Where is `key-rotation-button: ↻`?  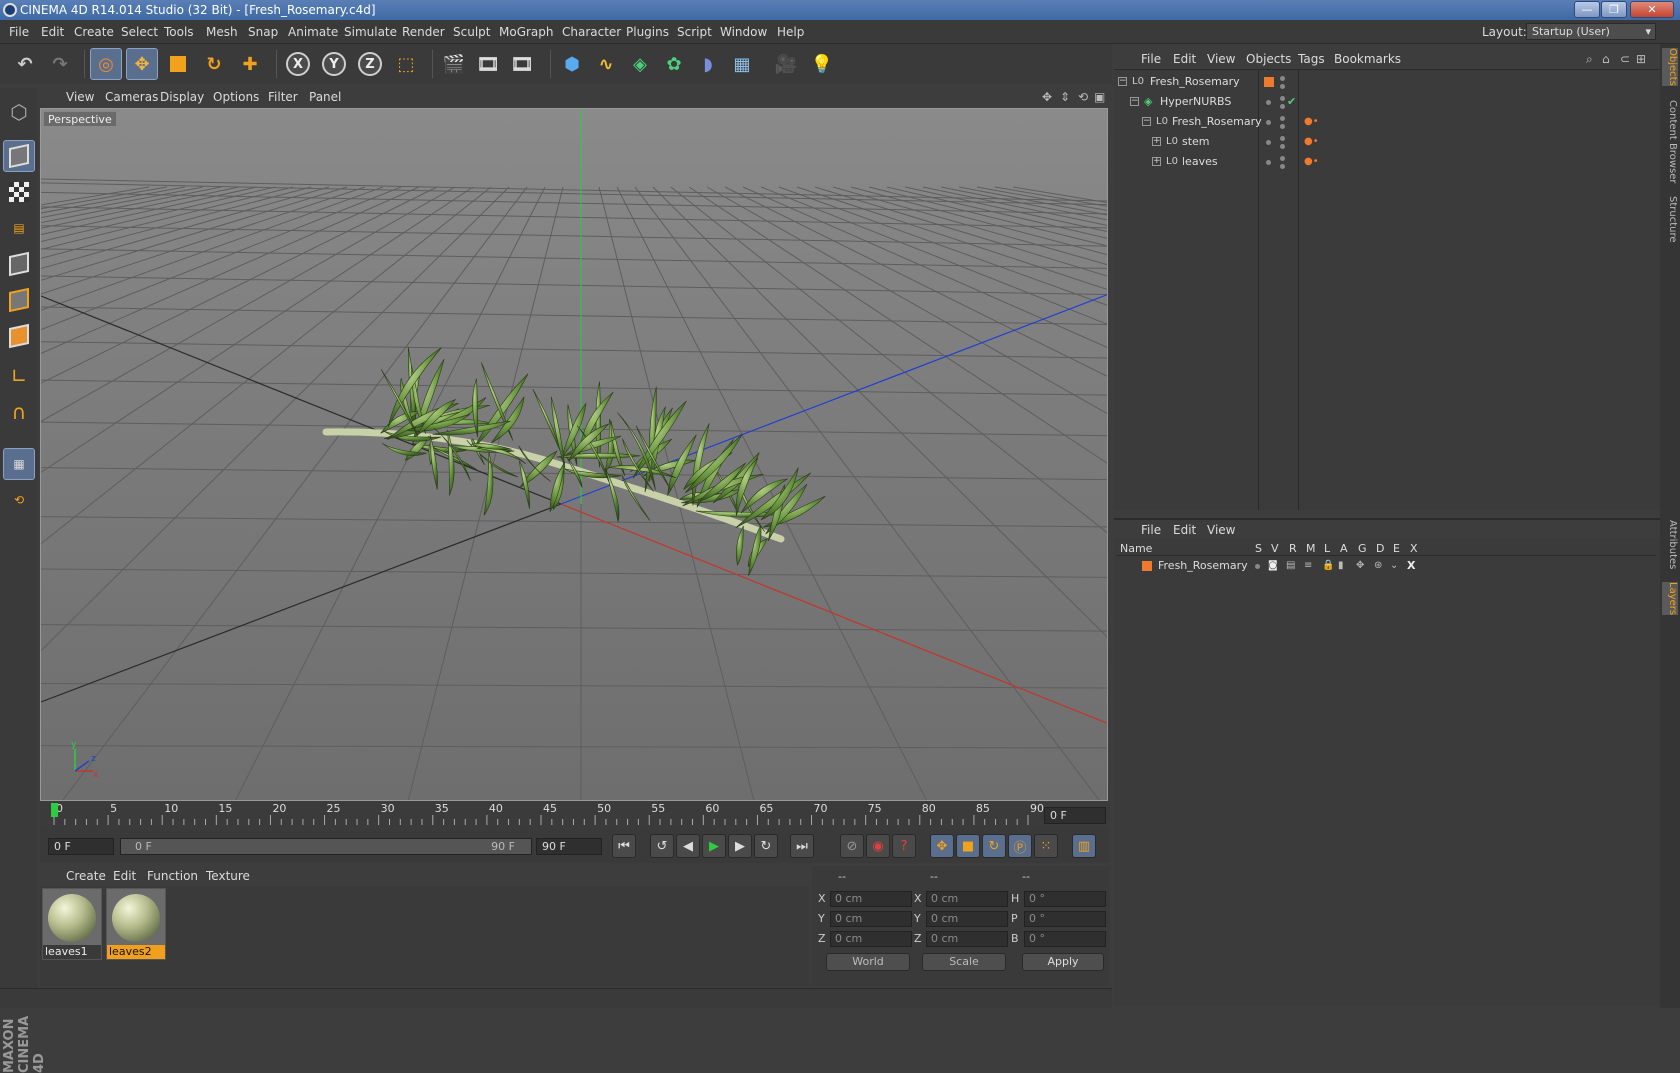
key-rotation-button: ↻ is located at coordinates (994, 846).